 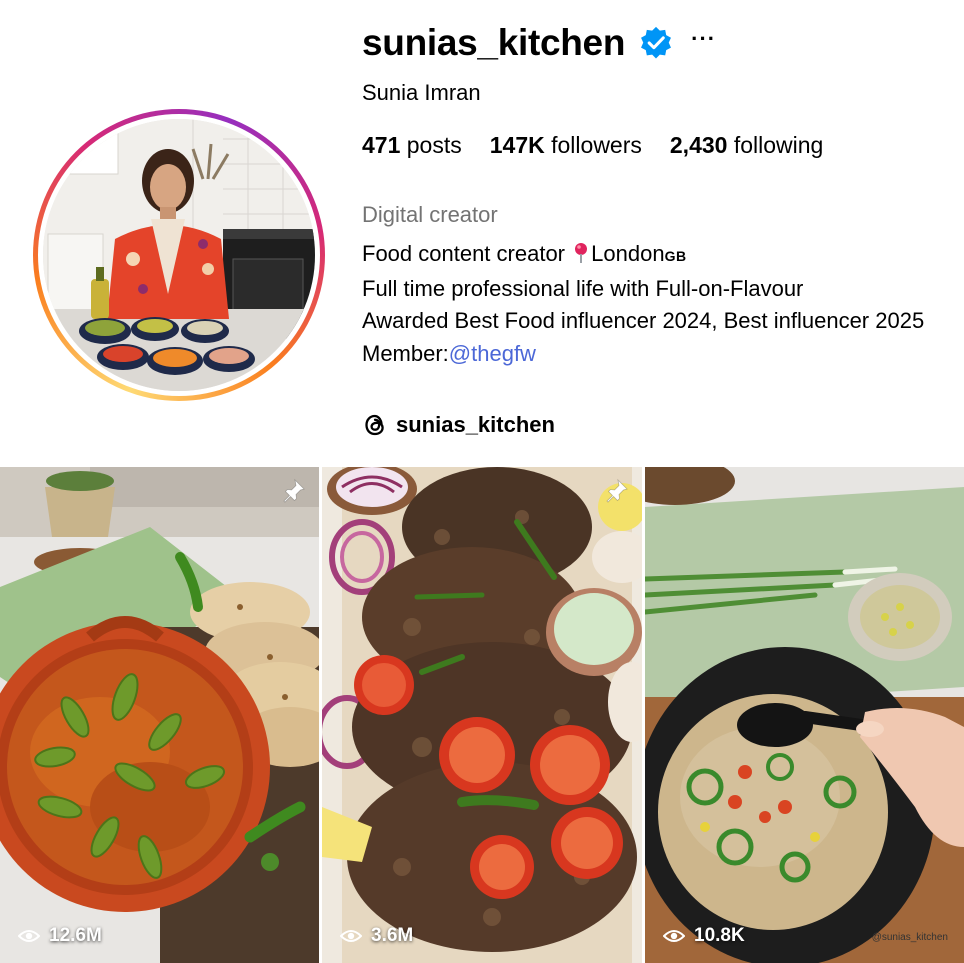 I want to click on story-ring, so click(x=179, y=255).